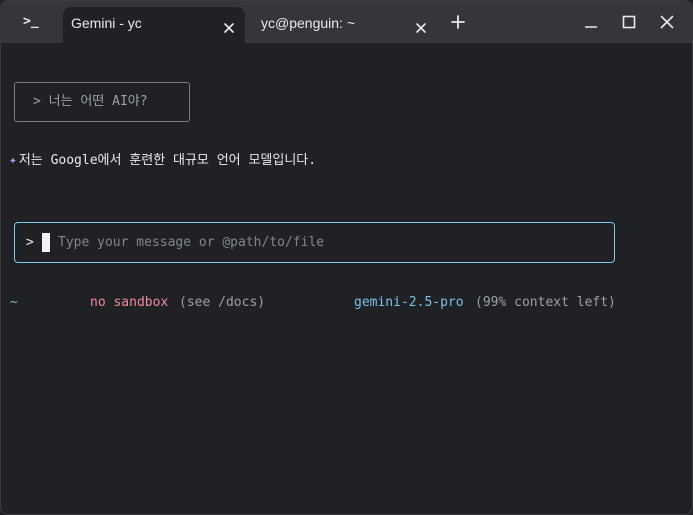 This screenshot has width=693, height=515. I want to click on text-cursor, so click(46, 242).